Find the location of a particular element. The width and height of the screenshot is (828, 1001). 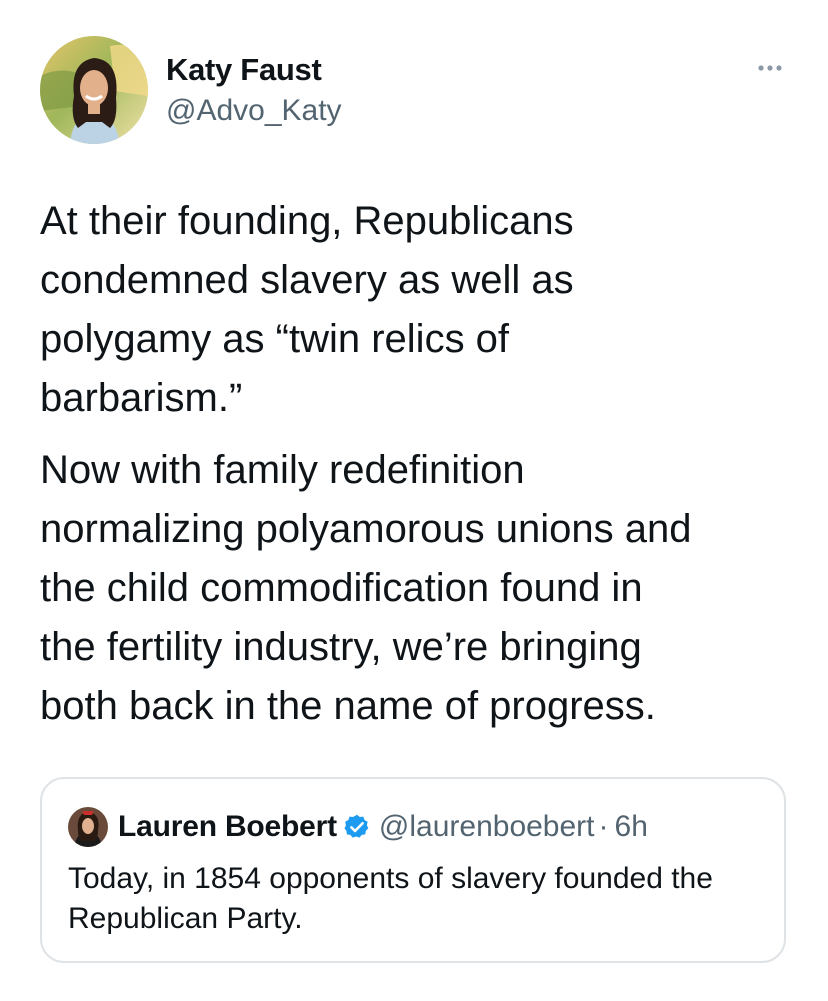

verified-badge-icon is located at coordinates (356, 826).